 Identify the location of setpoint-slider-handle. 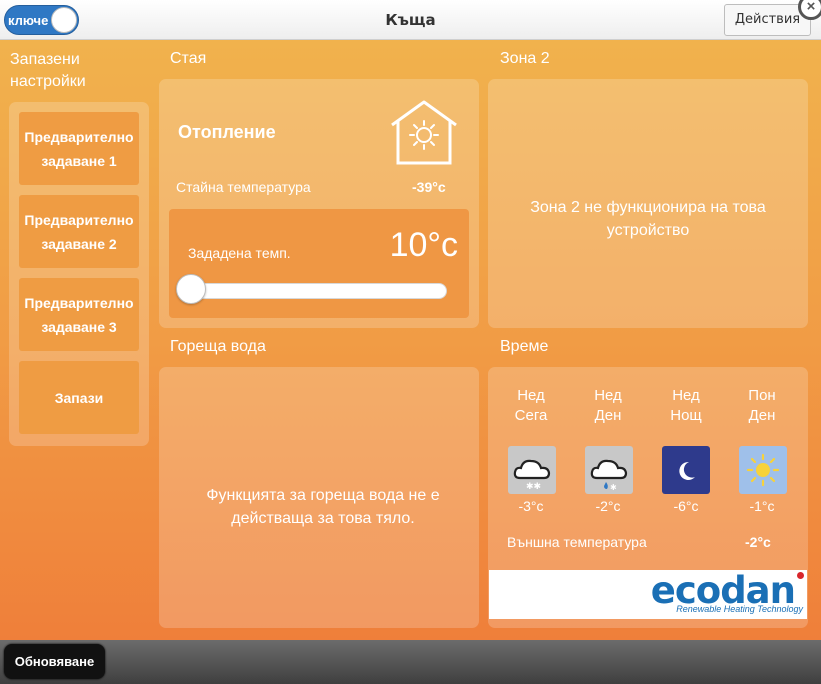
(191, 289).